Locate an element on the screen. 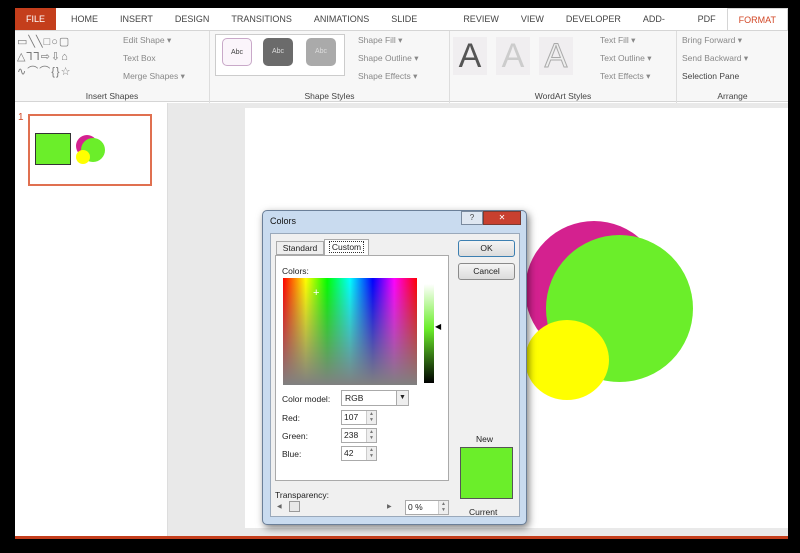 This screenshot has width=800, height=553. tab-pdf: PDF is located at coordinates (707, 19).